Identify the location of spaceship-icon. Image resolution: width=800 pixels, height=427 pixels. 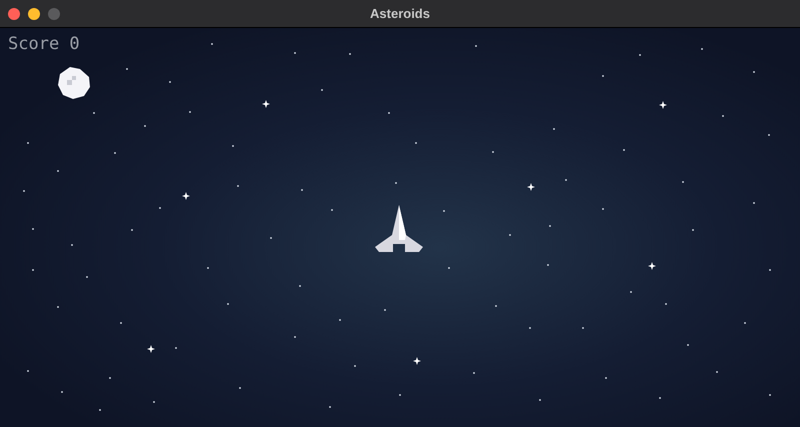
(399, 228).